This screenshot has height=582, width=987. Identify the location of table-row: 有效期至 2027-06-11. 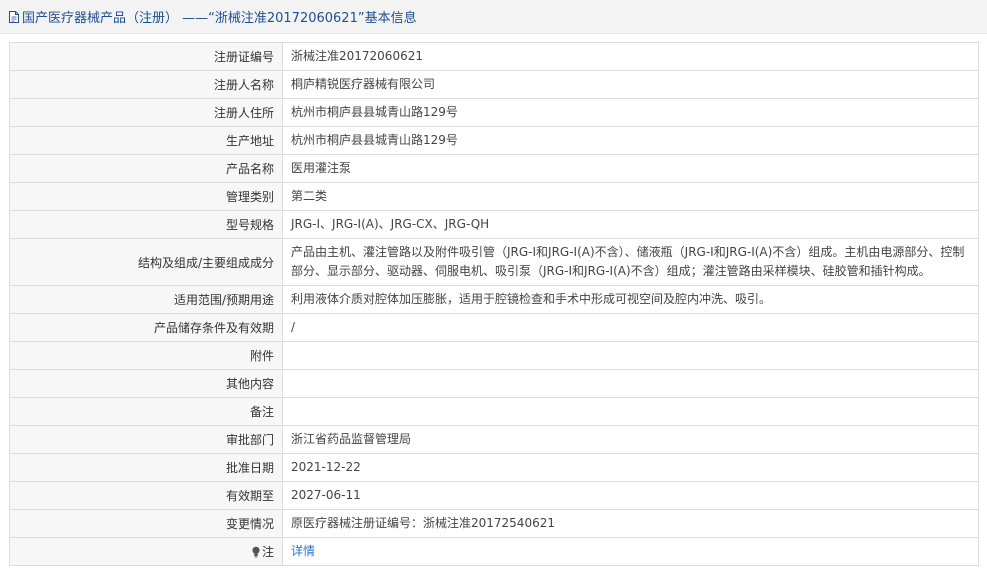
(494, 495).